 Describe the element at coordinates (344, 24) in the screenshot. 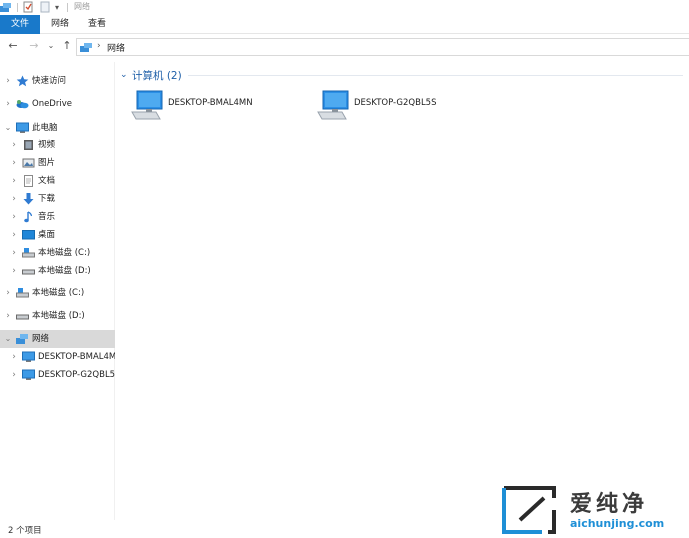

I see `ribbon: 文件 网络 查看` at that location.